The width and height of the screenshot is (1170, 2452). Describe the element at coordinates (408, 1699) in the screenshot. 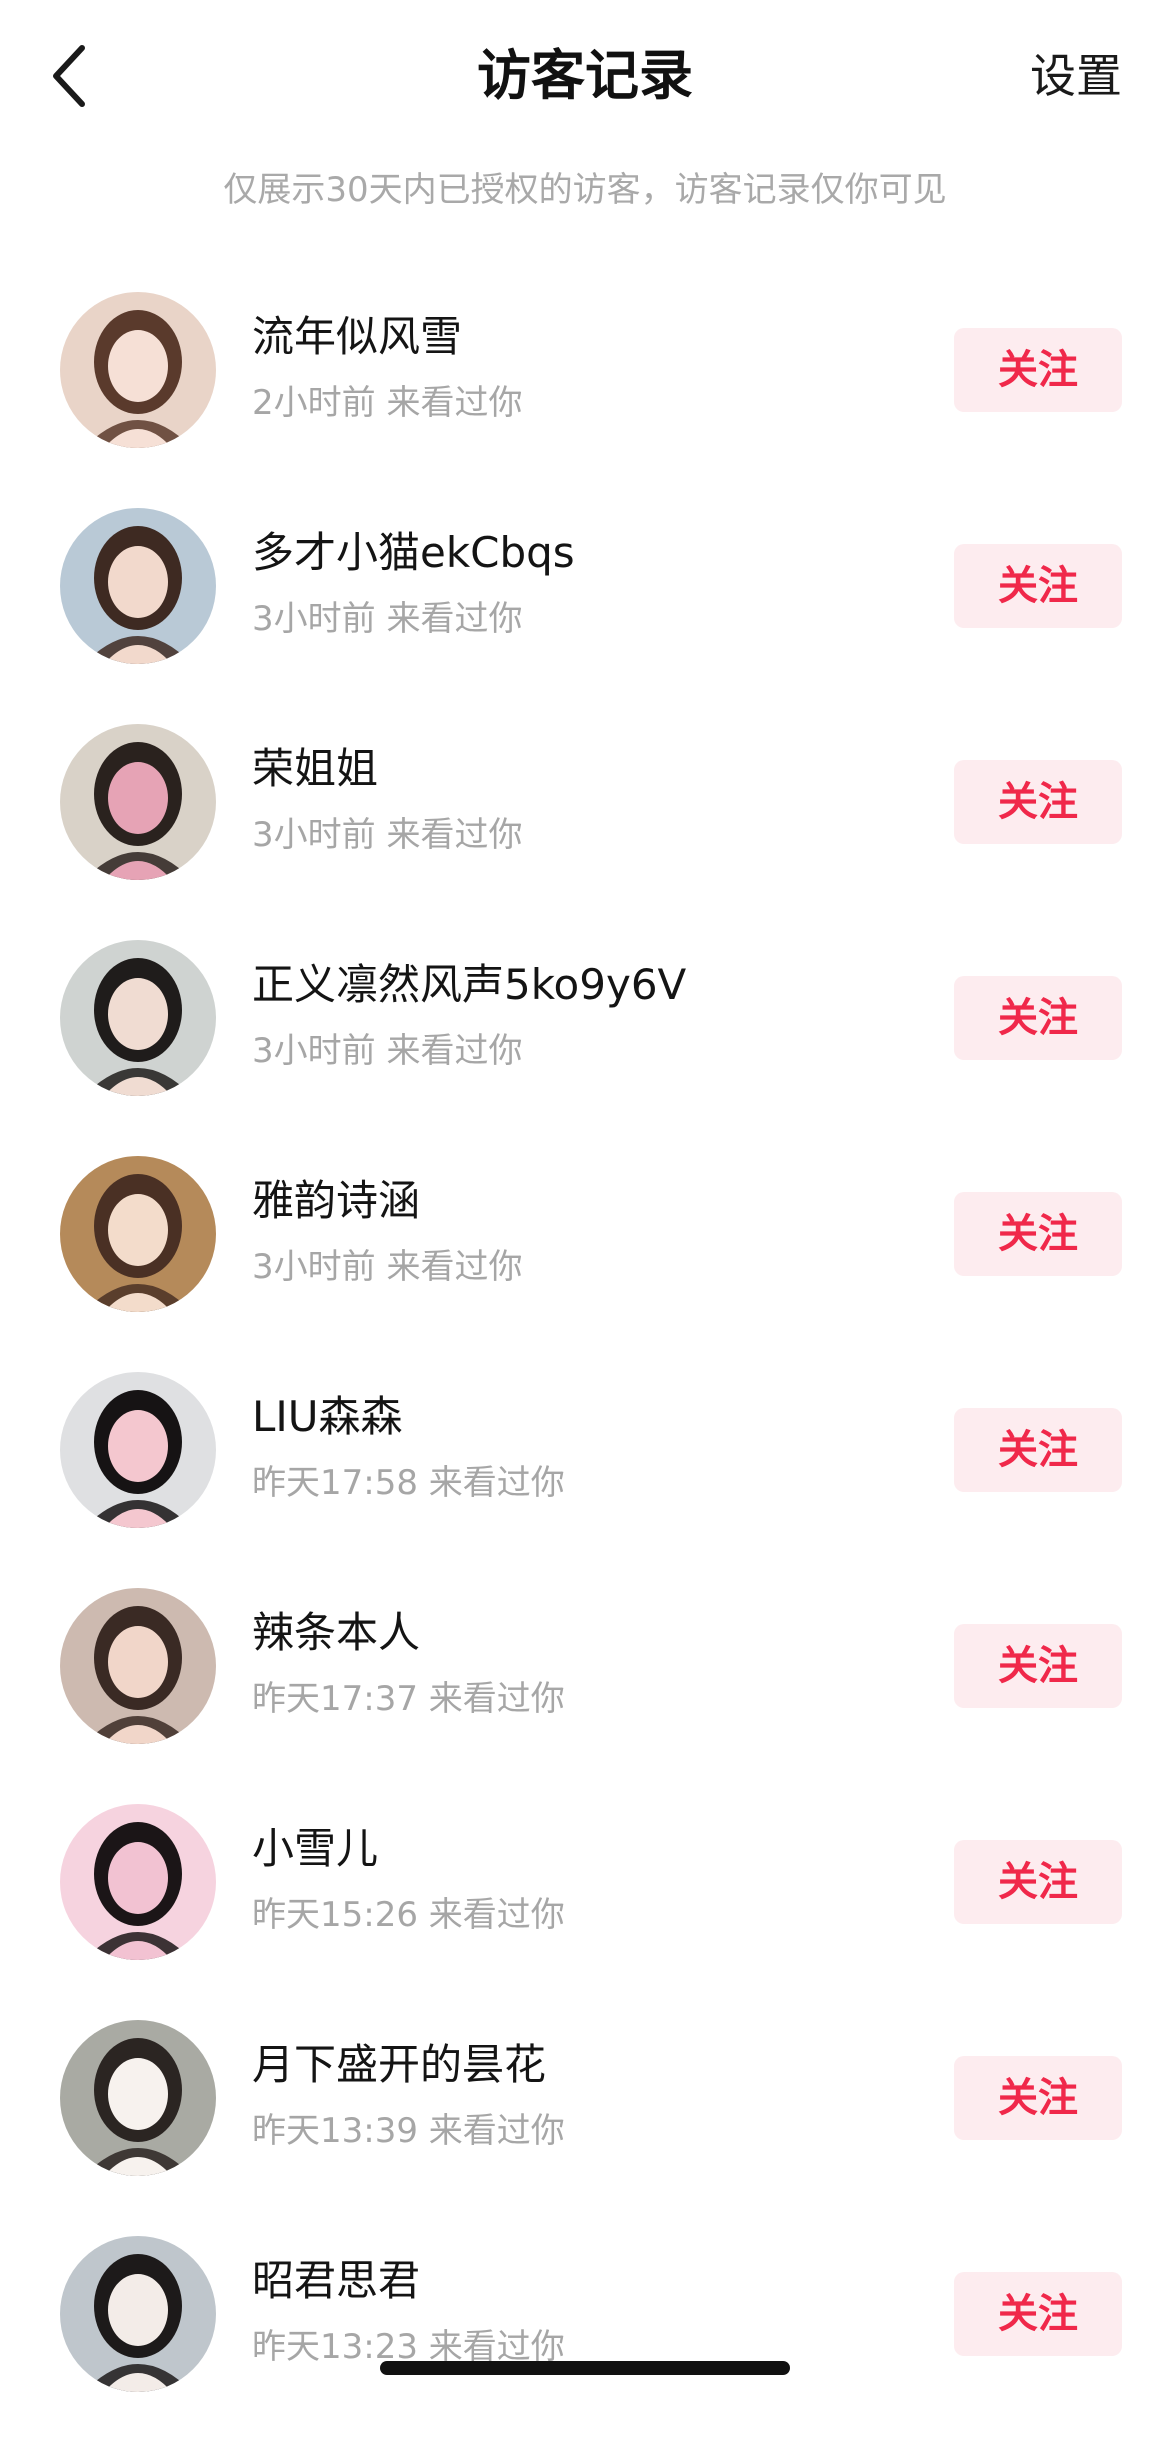

I see `visit-time: 昨天17:37 来看过你` at that location.